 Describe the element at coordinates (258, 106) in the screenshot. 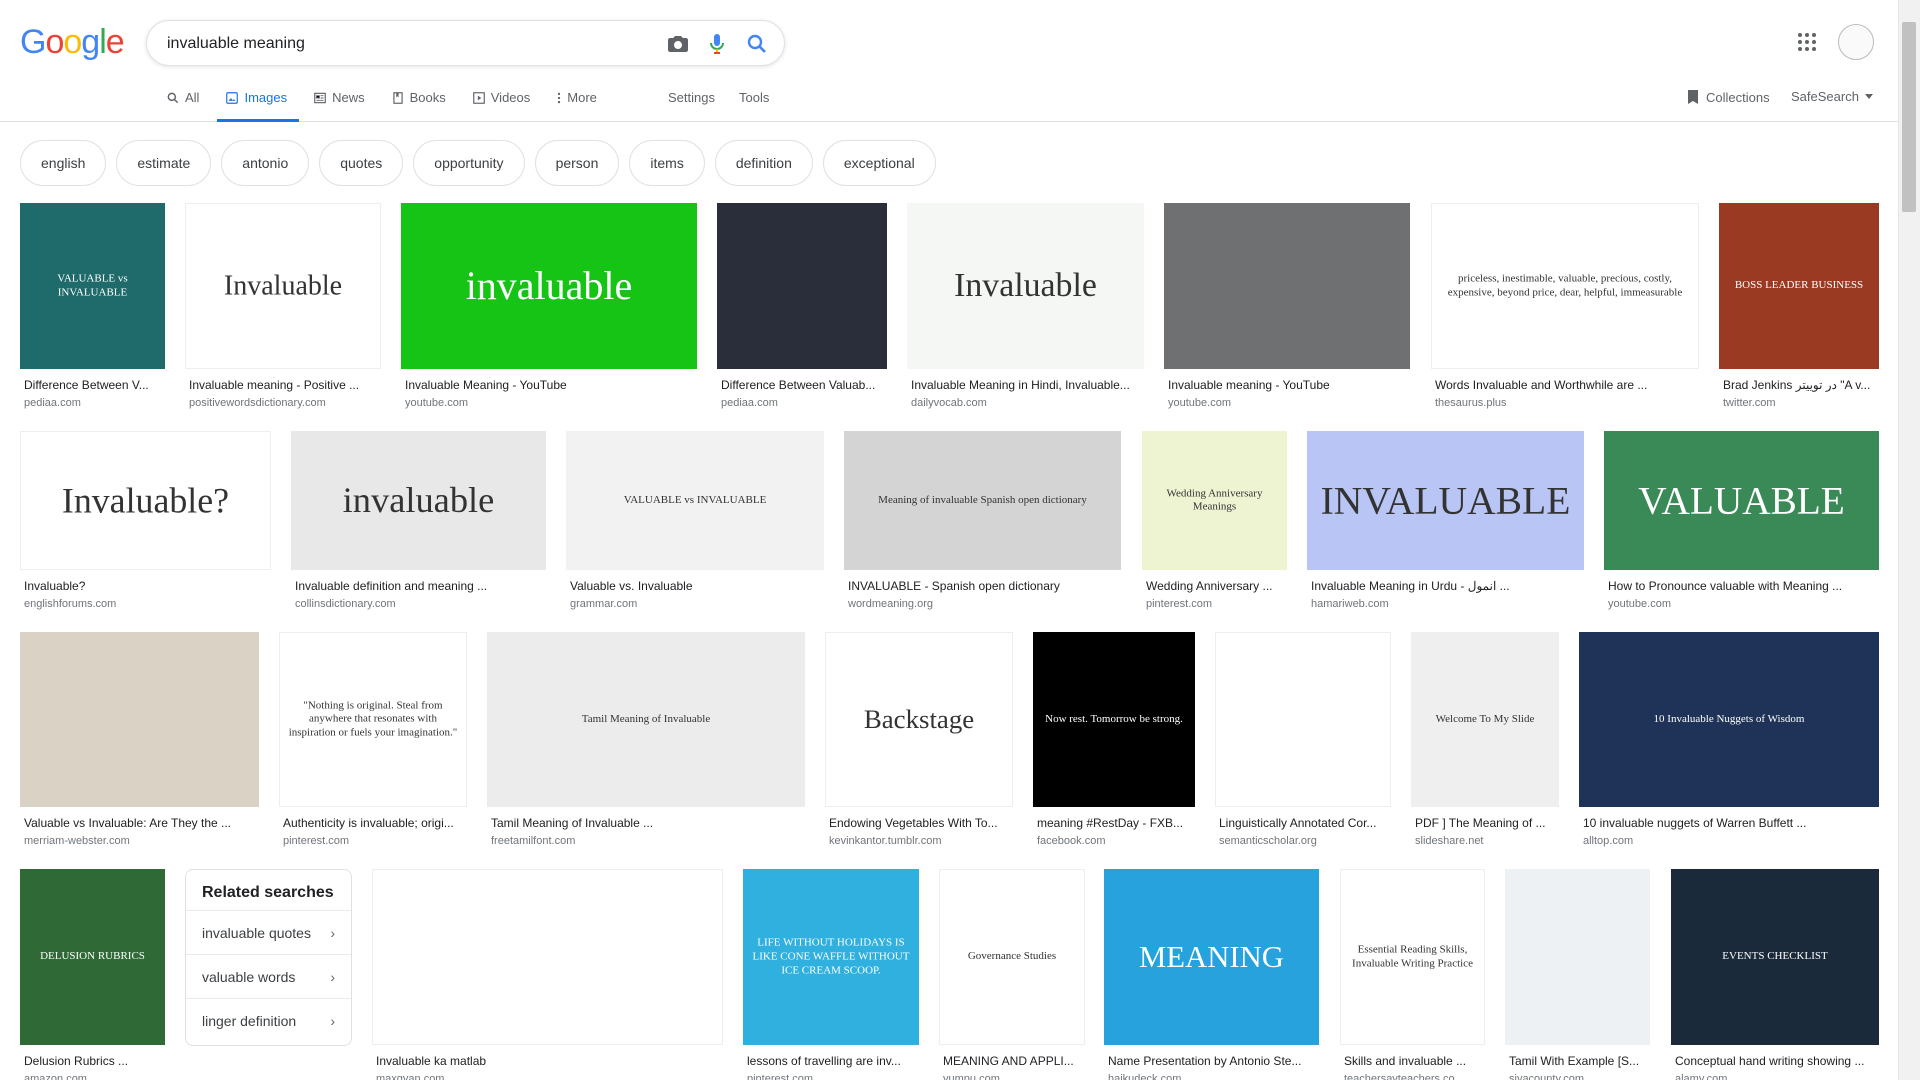

I see `tab-images: Images` at that location.